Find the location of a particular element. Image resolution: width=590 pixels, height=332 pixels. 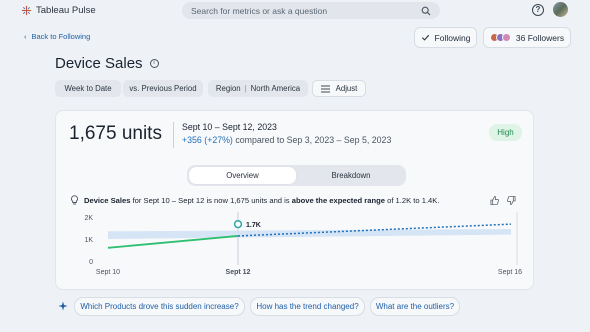

tab-breakdown-label: Breakdown is located at coordinates (351, 175).